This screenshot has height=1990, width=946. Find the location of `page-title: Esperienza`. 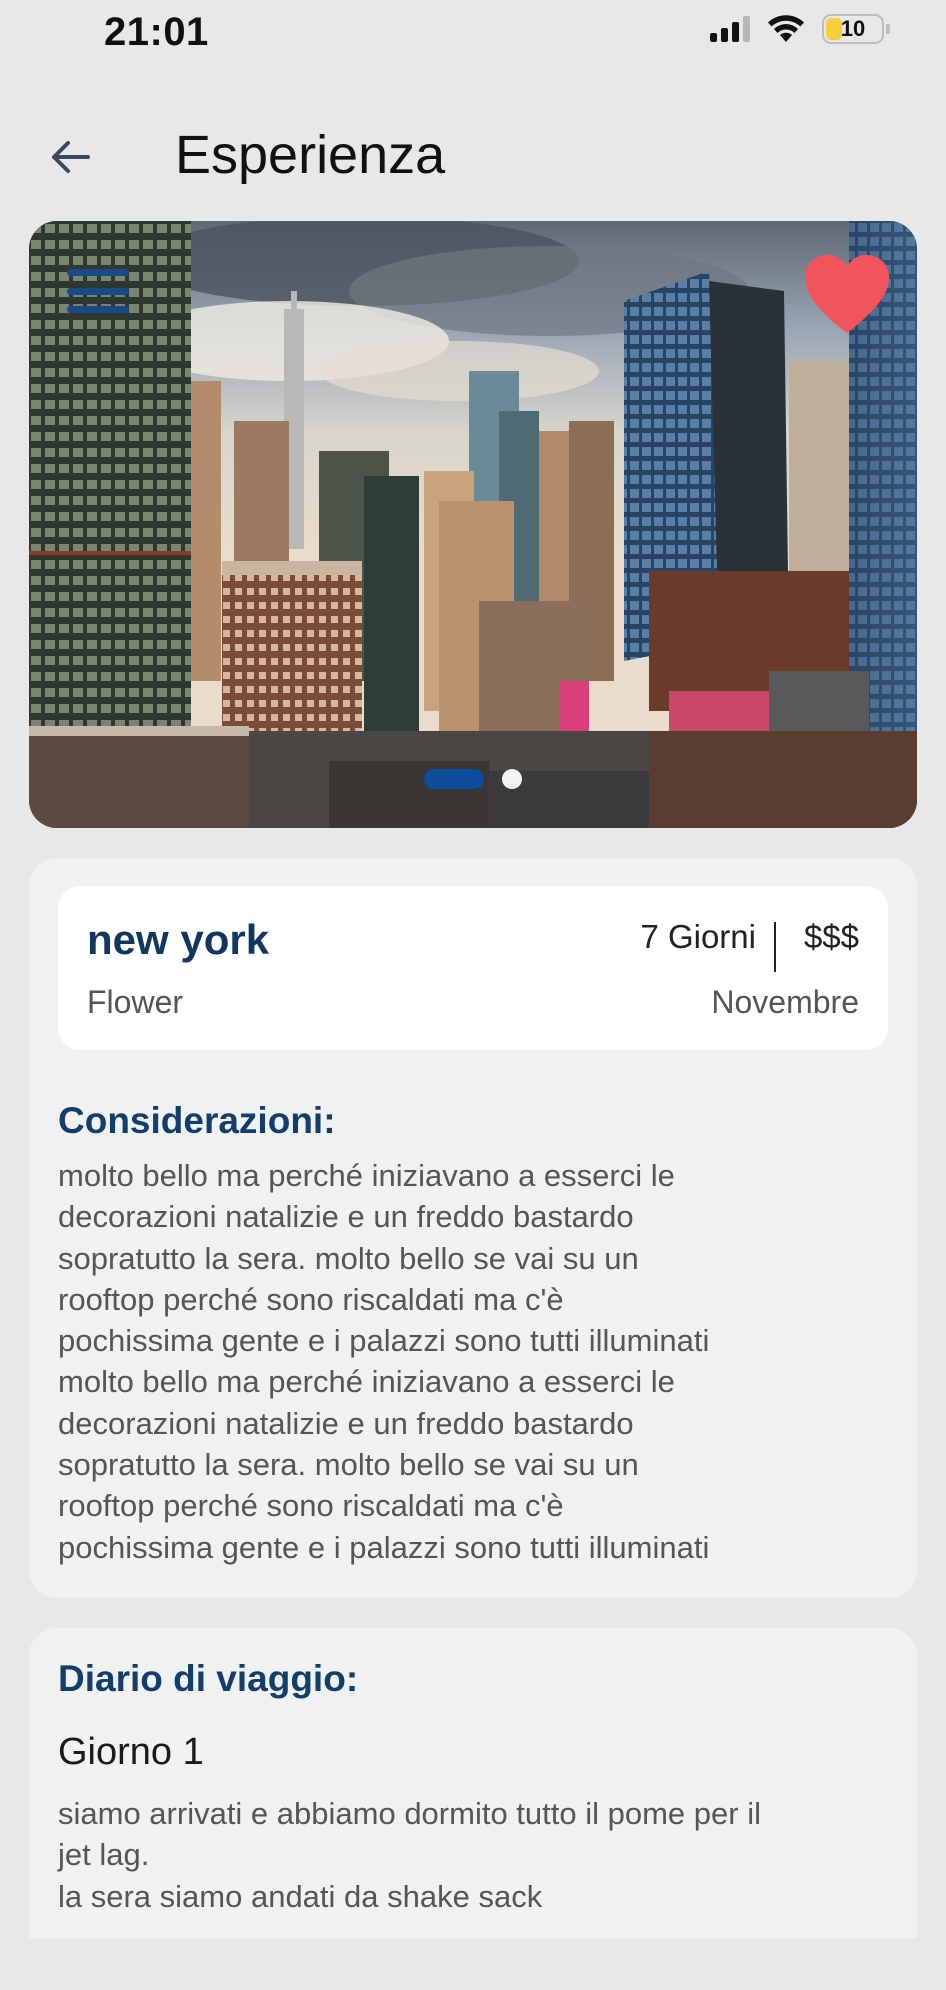

page-title: Esperienza is located at coordinates (310, 155).